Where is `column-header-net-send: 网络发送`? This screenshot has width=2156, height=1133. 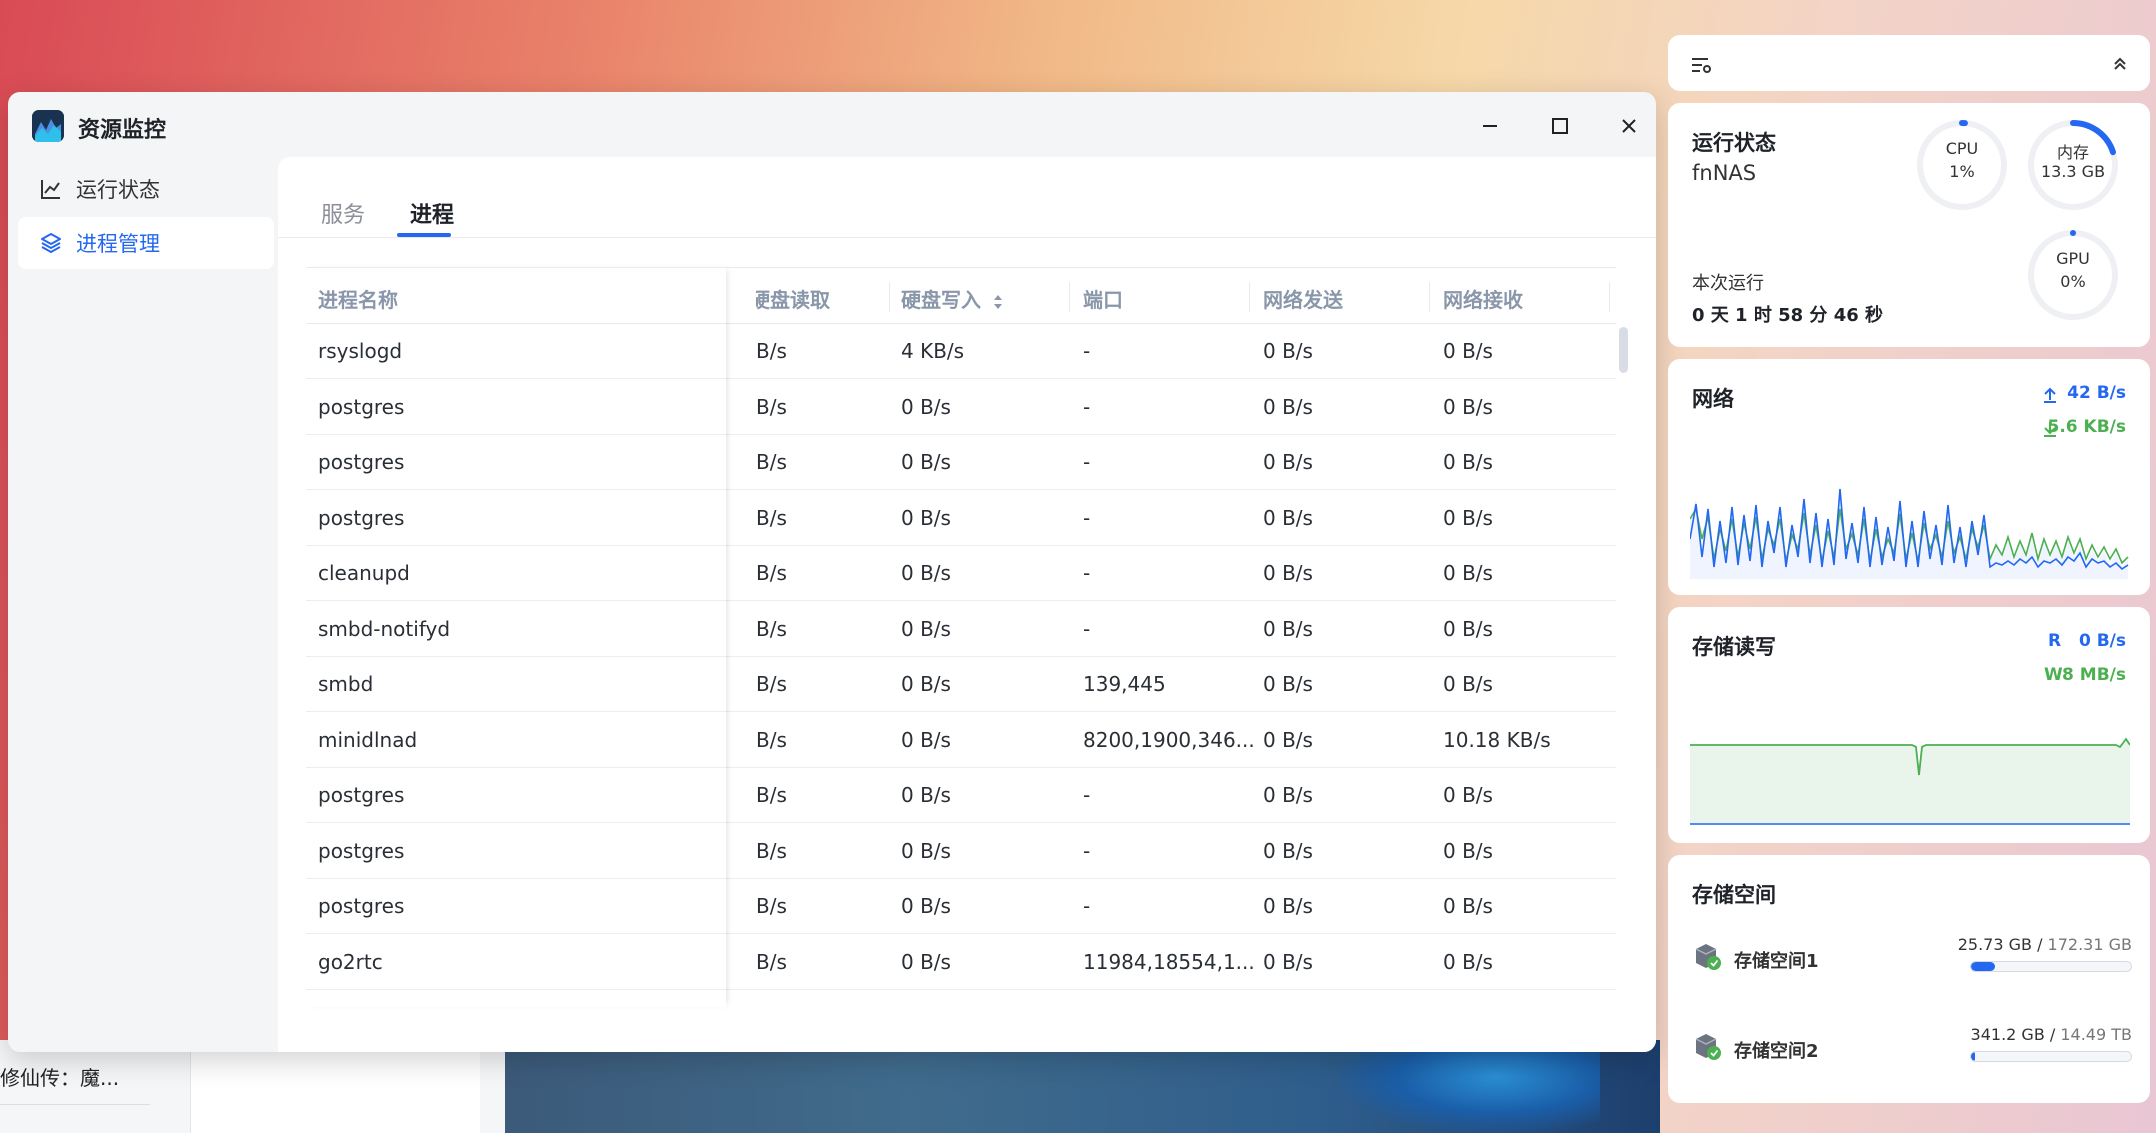
column-header-net-send: 网络发送 is located at coordinates (1303, 298).